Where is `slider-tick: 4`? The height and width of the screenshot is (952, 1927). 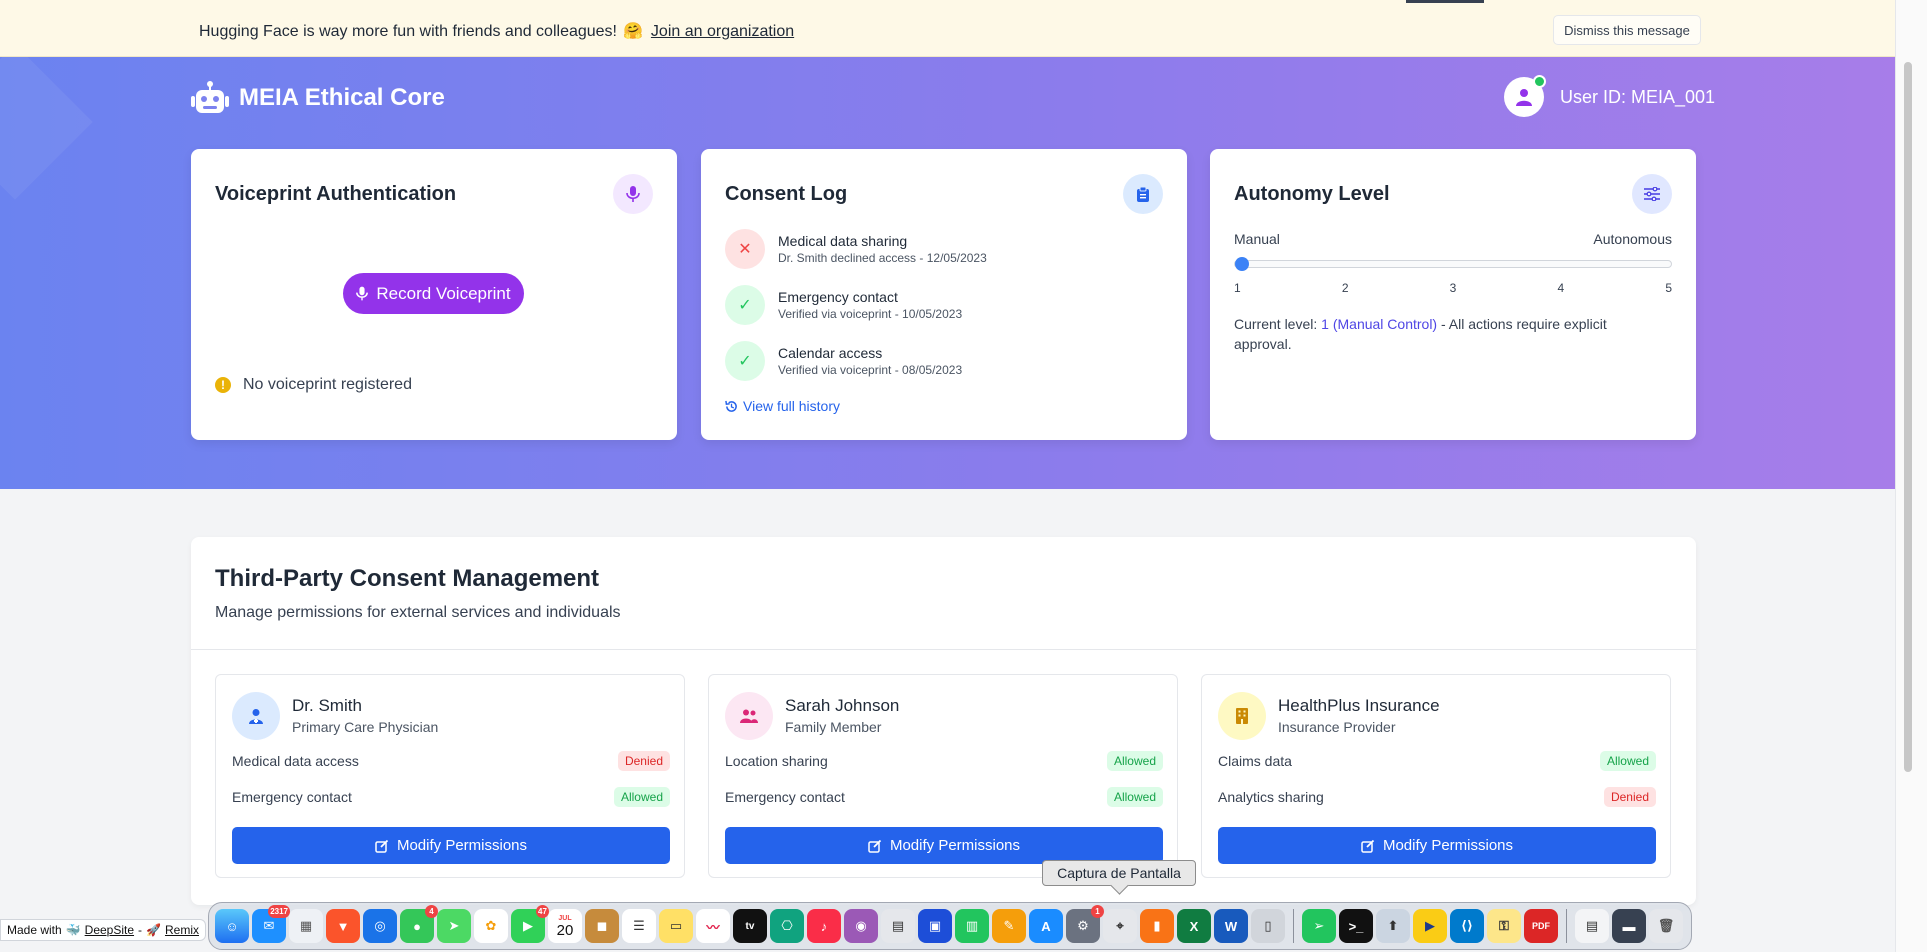
slider-tick: 4 is located at coordinates (1561, 288).